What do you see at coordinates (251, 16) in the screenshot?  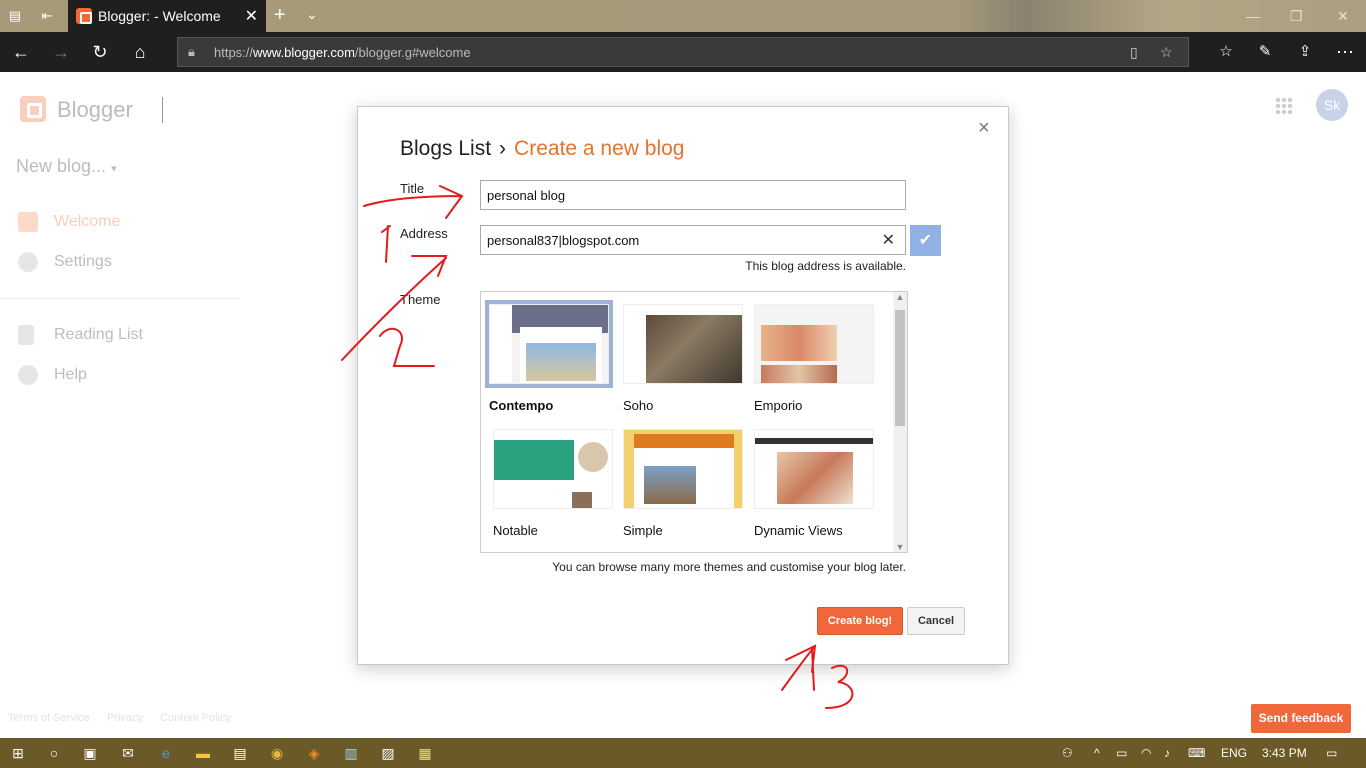 I see `tab-close-icon: ✕` at bounding box center [251, 16].